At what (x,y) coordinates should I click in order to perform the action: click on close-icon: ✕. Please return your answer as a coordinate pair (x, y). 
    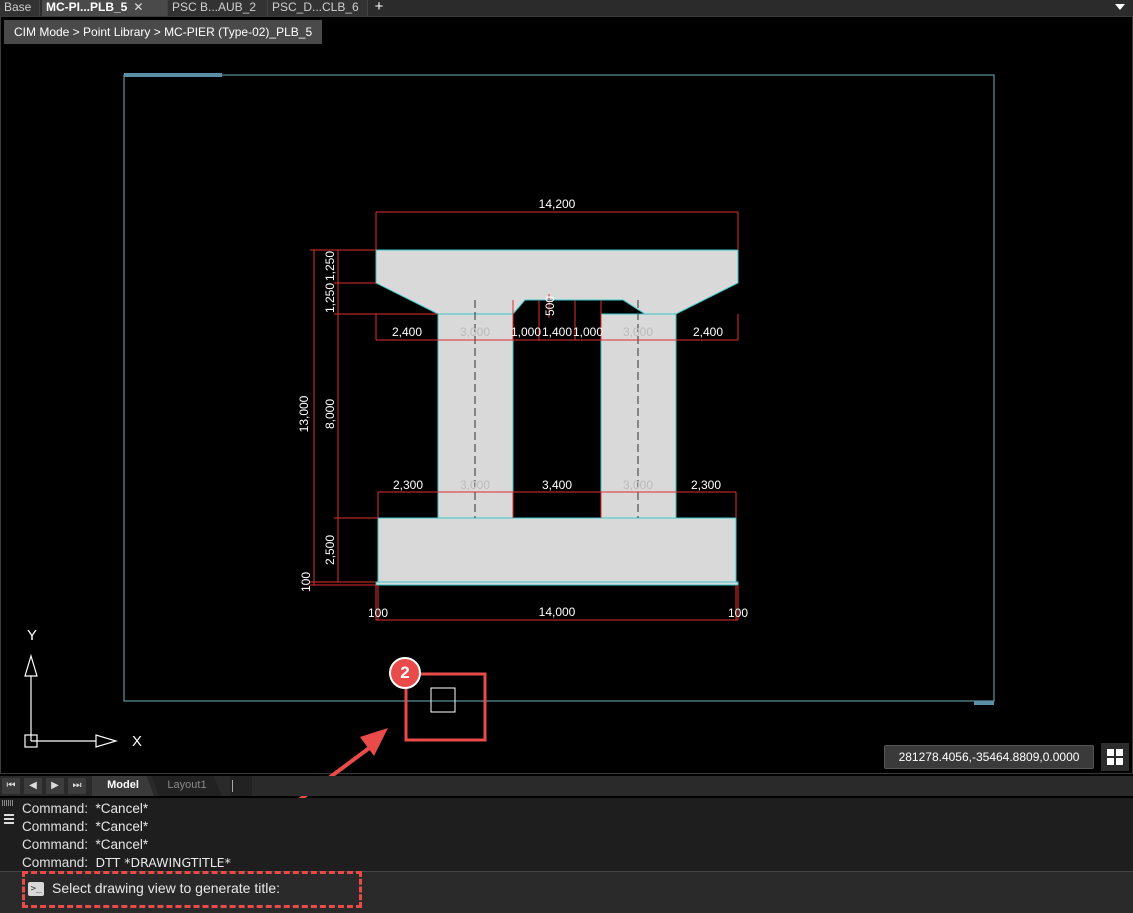
    Looking at the image, I should click on (138, 7).